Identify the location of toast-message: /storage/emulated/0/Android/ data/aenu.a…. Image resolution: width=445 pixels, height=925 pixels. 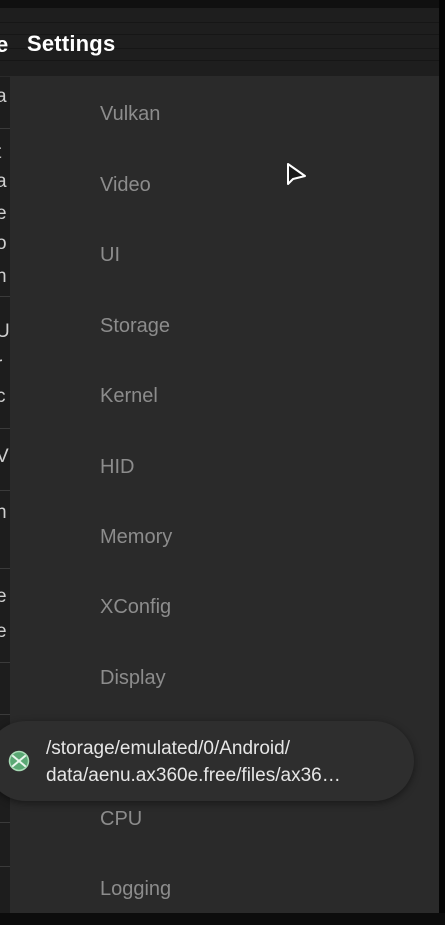
(221, 762).